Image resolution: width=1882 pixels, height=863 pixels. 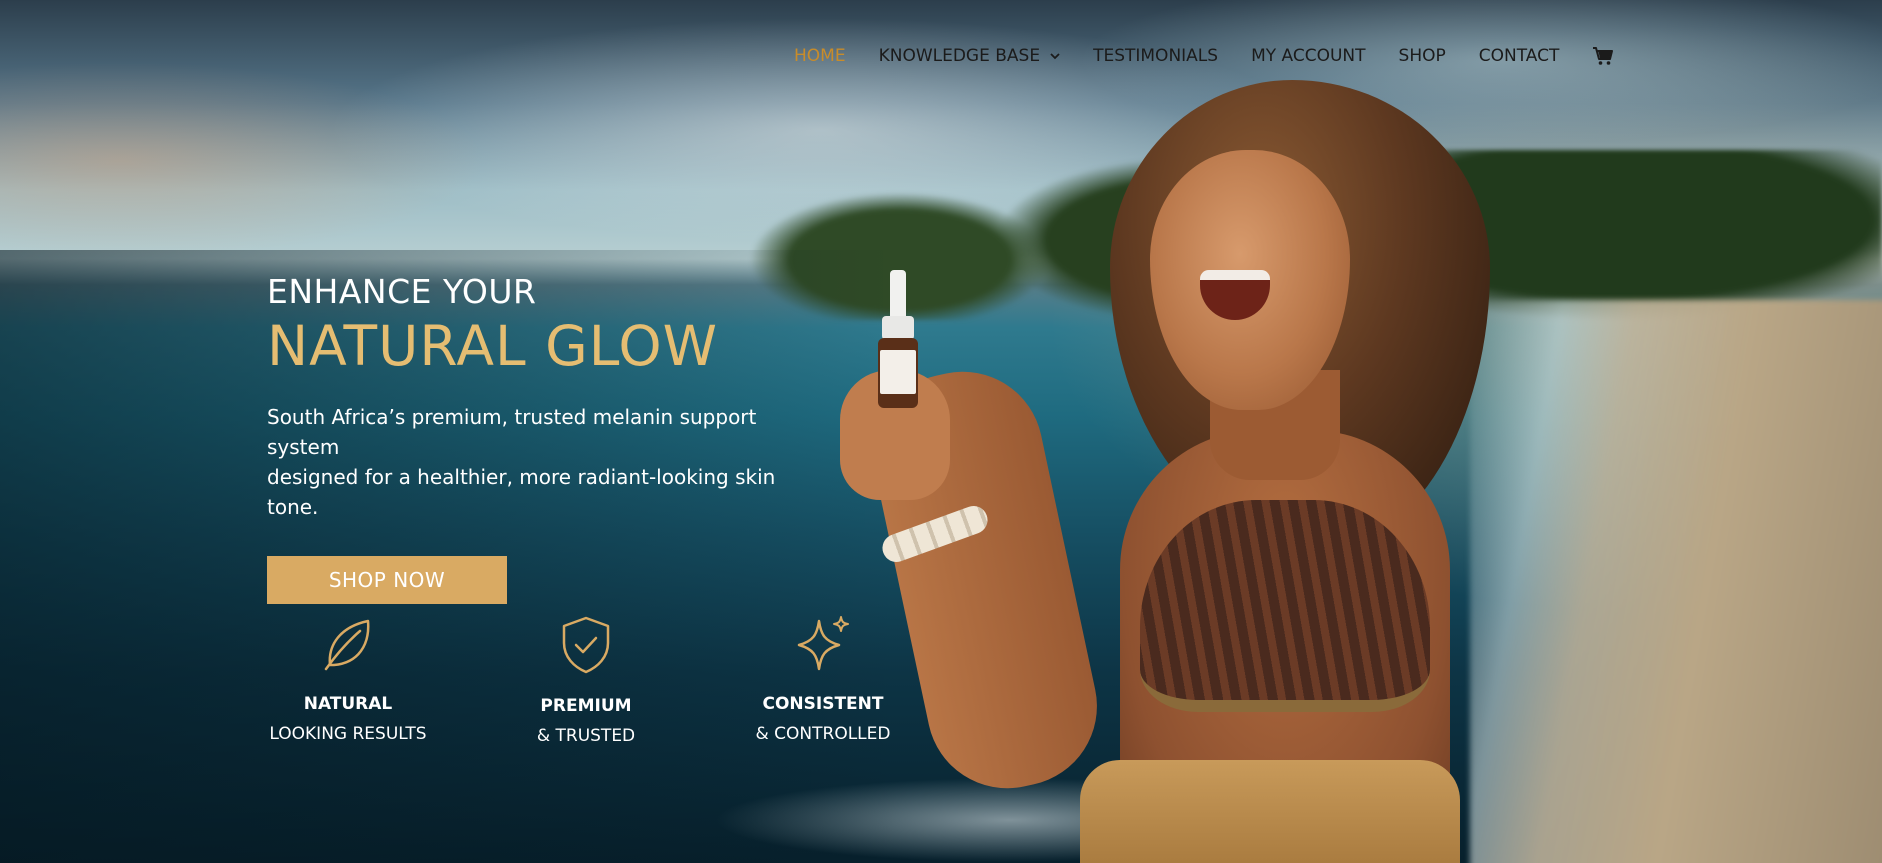 I want to click on chevron-down-icon, so click(x=1055, y=56).